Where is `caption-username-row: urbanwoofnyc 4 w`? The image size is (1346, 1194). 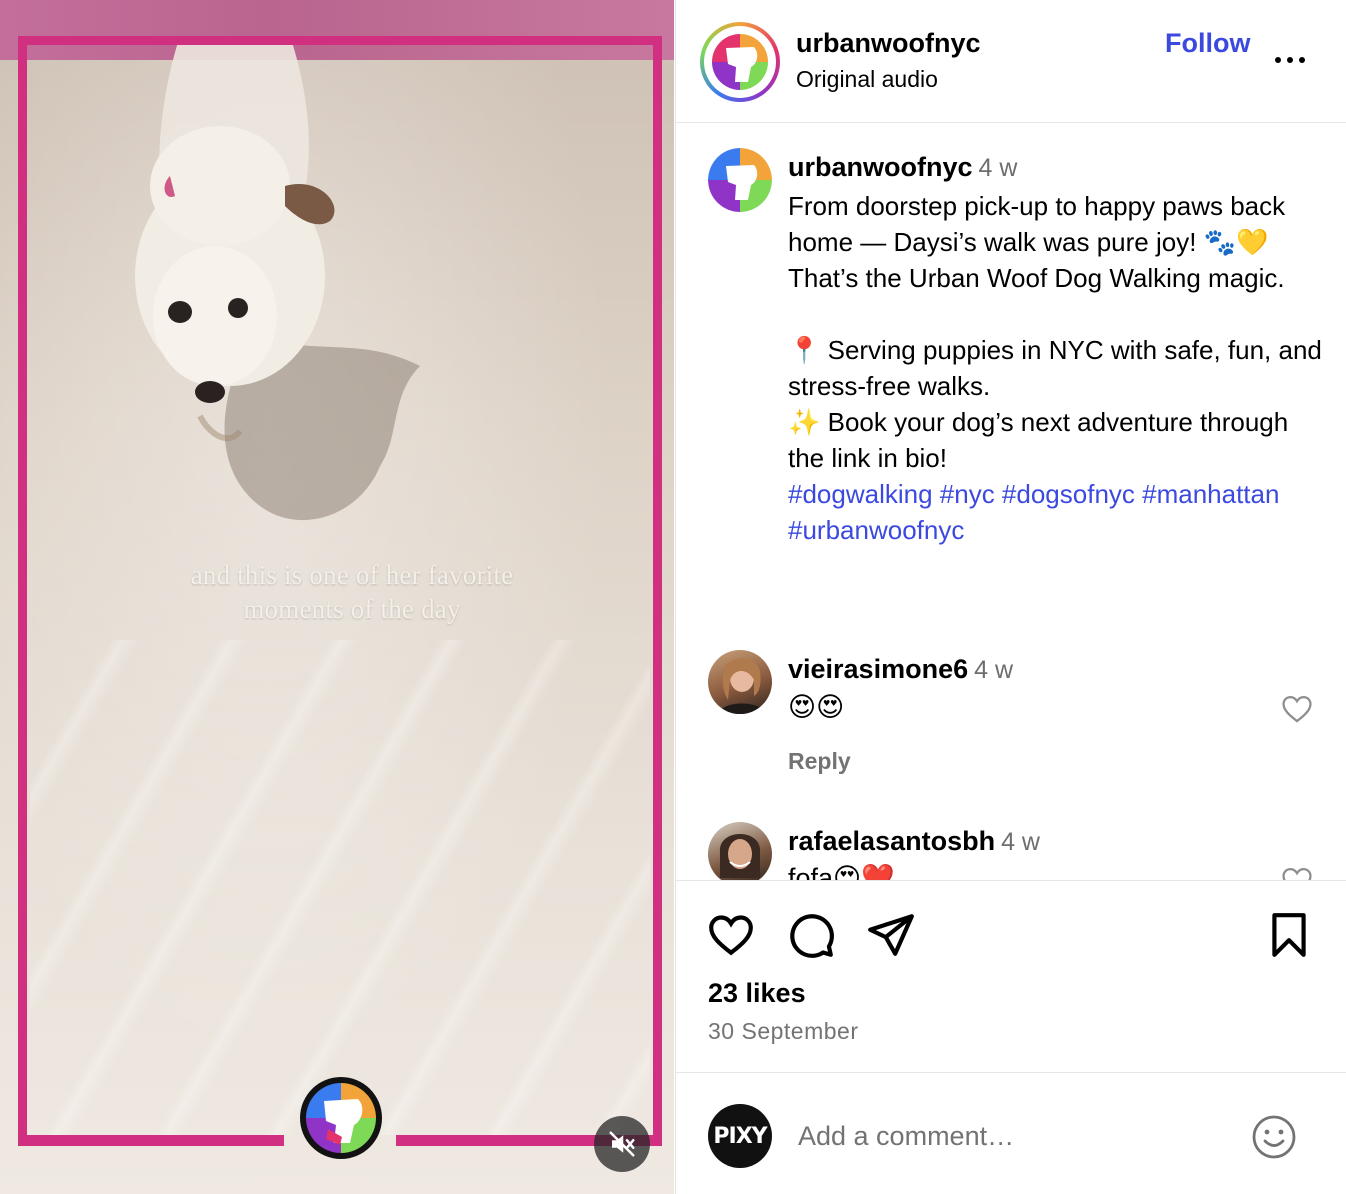
caption-username-row: urbanwoofnyc 4 w is located at coordinates (902, 167).